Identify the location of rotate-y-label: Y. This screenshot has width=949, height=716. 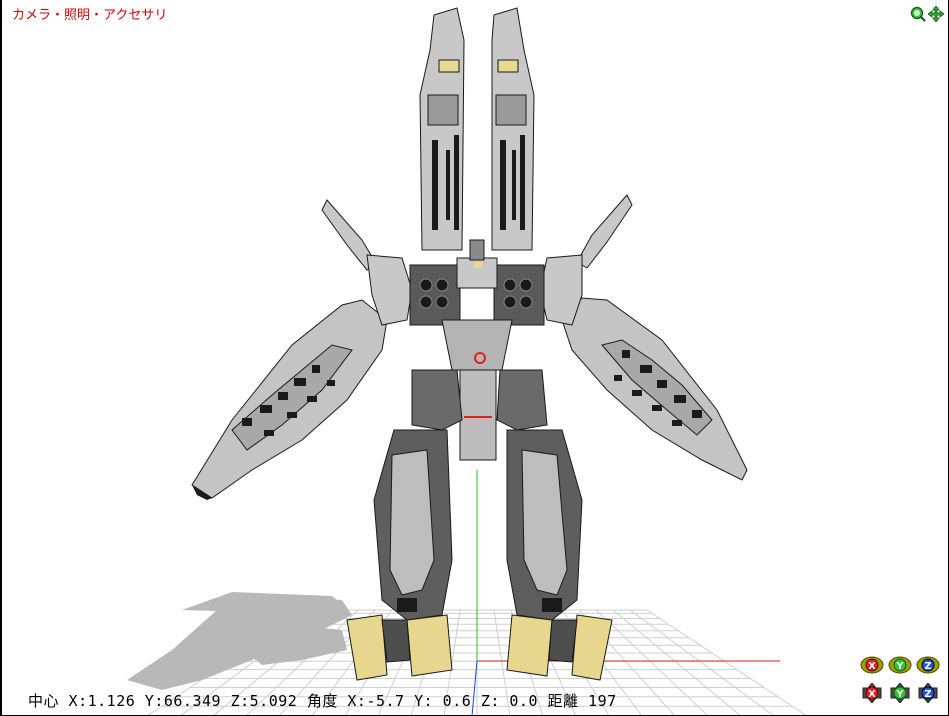
(899, 666).